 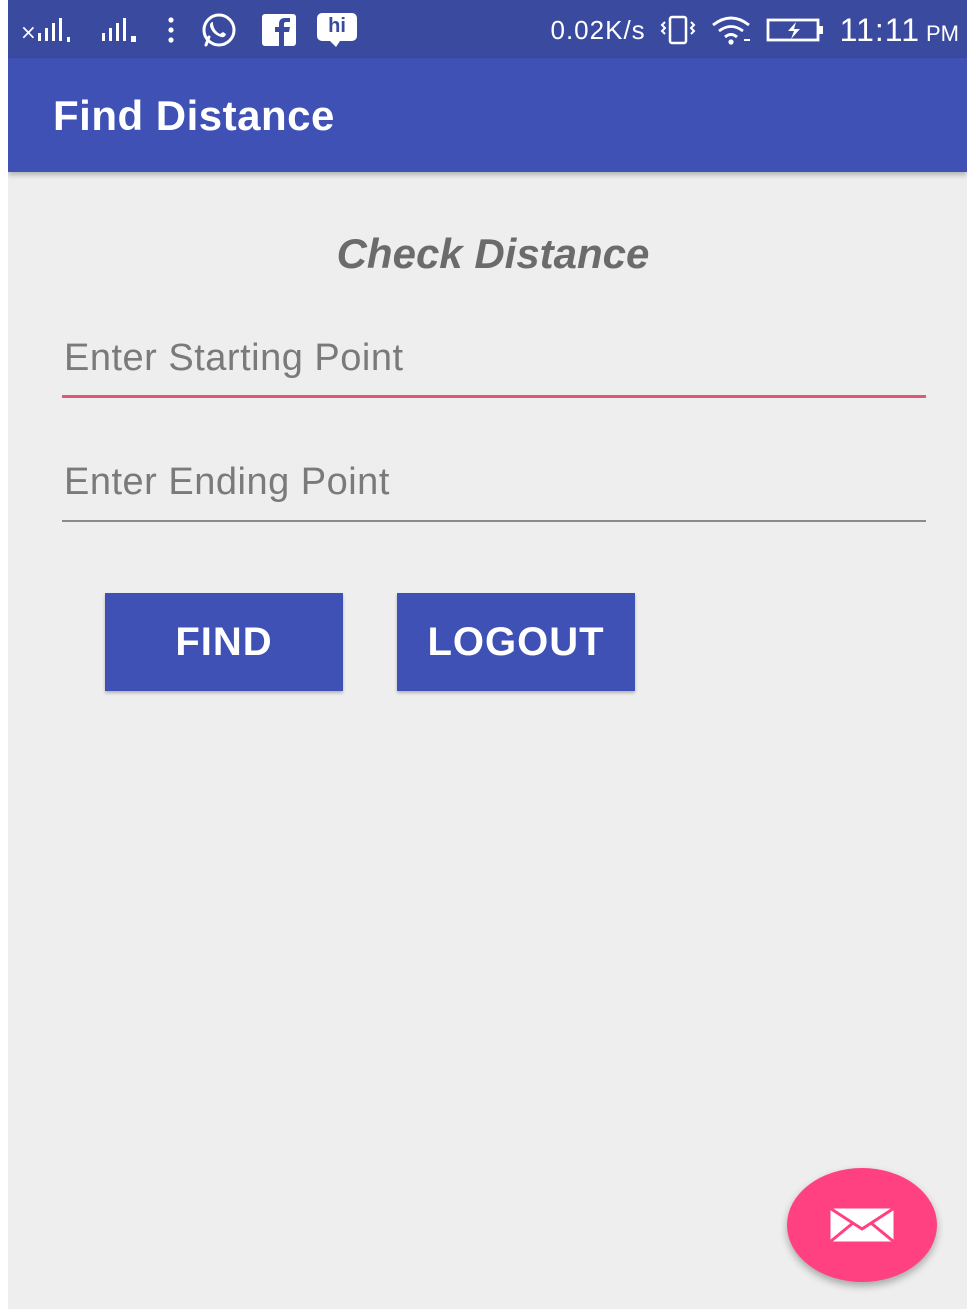 What do you see at coordinates (942, 33) in the screenshot?
I see `clock-ampm: PM` at bounding box center [942, 33].